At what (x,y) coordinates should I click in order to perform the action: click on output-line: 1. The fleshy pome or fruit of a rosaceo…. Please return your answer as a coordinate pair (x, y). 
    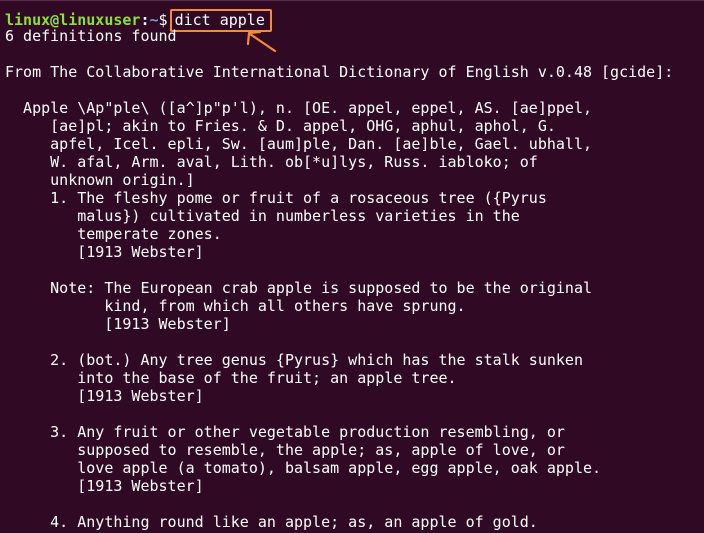
    Looking at the image, I should click on (276, 198).